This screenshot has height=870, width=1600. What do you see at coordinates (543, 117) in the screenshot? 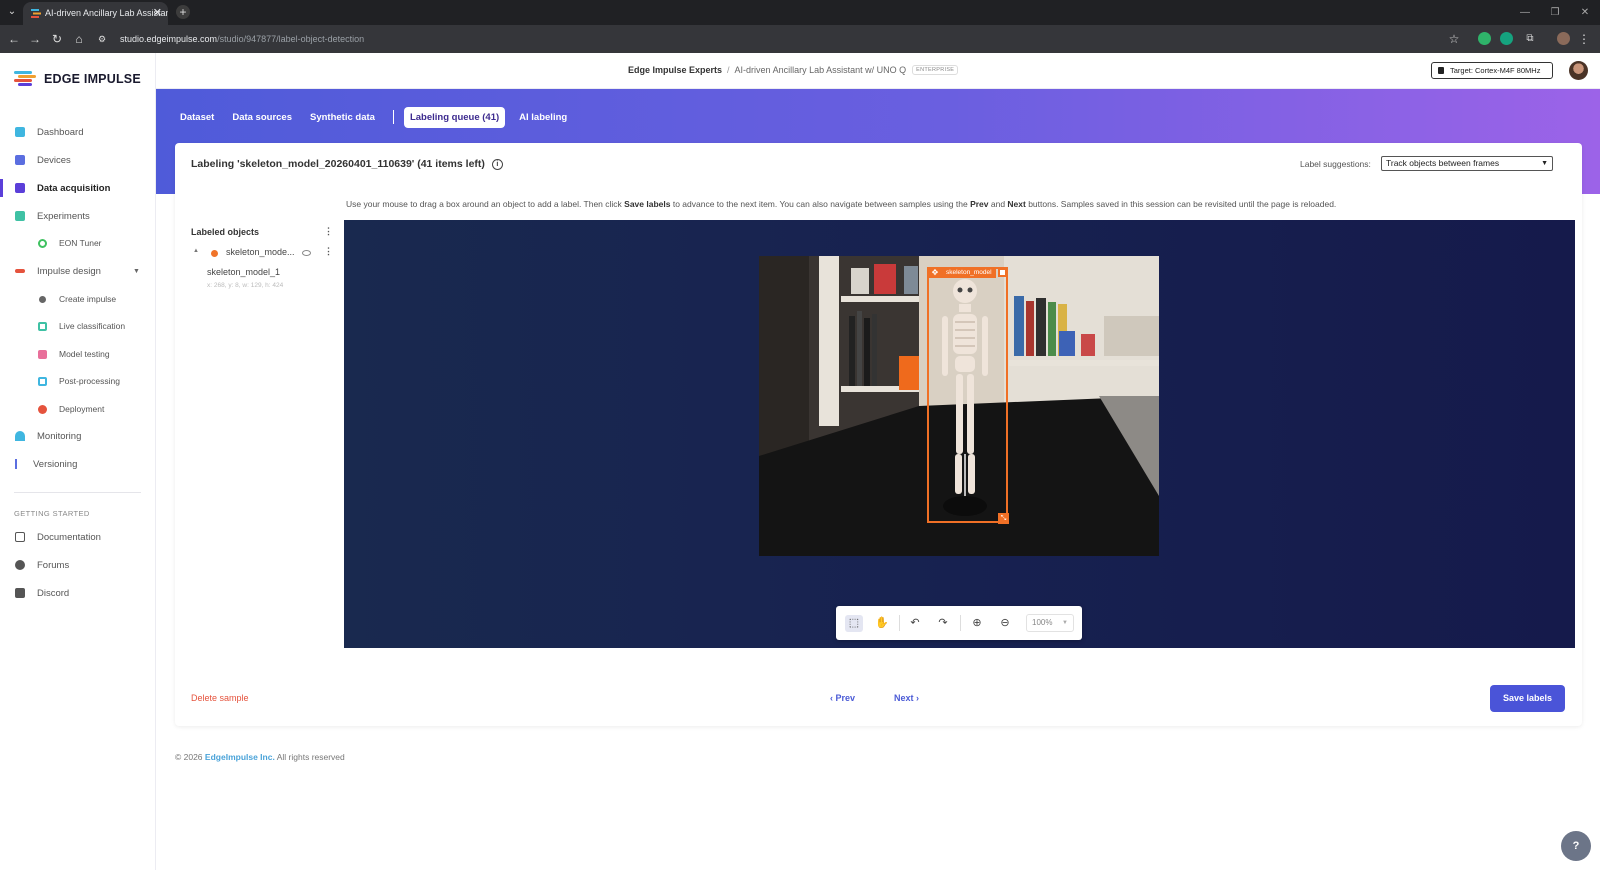
I see `tab-ai-labeling: AI labeling` at bounding box center [543, 117].